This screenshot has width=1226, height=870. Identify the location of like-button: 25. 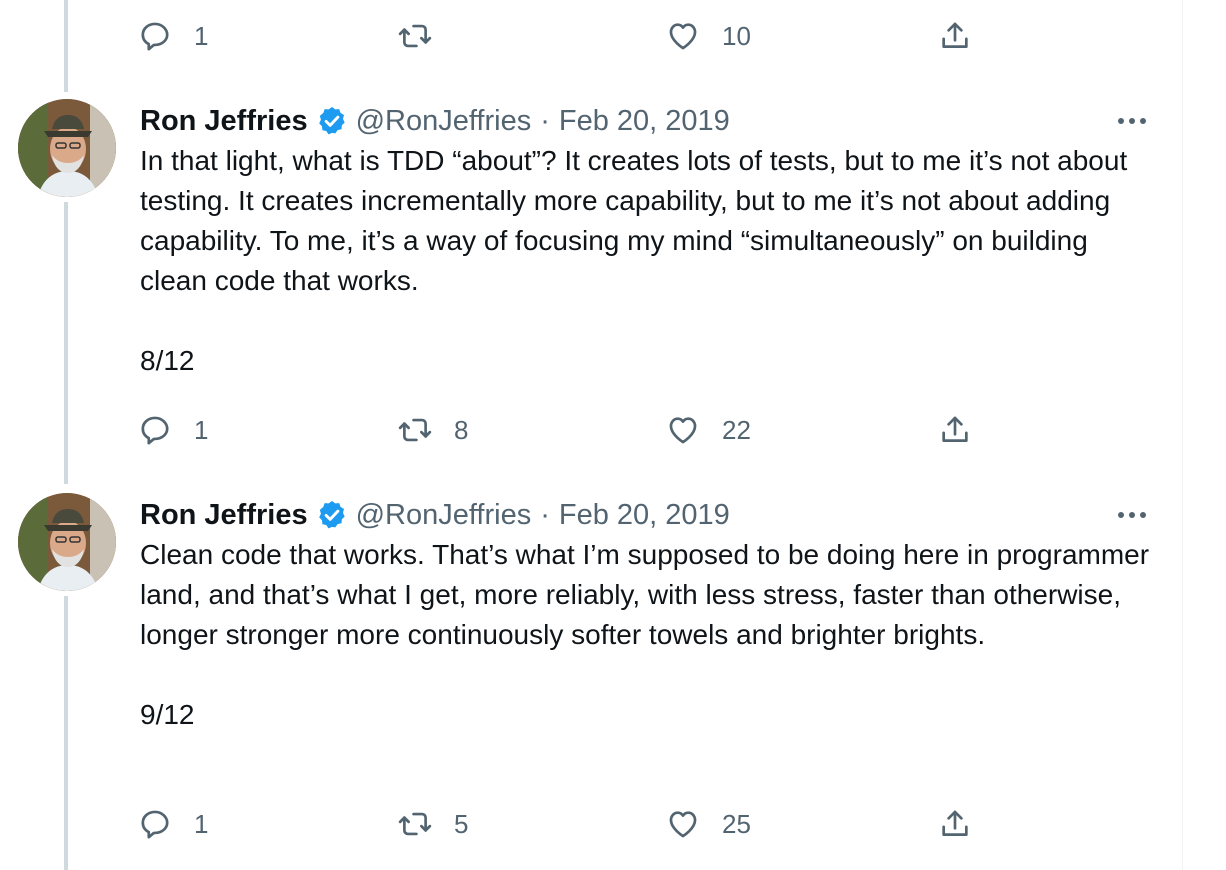
(708, 824).